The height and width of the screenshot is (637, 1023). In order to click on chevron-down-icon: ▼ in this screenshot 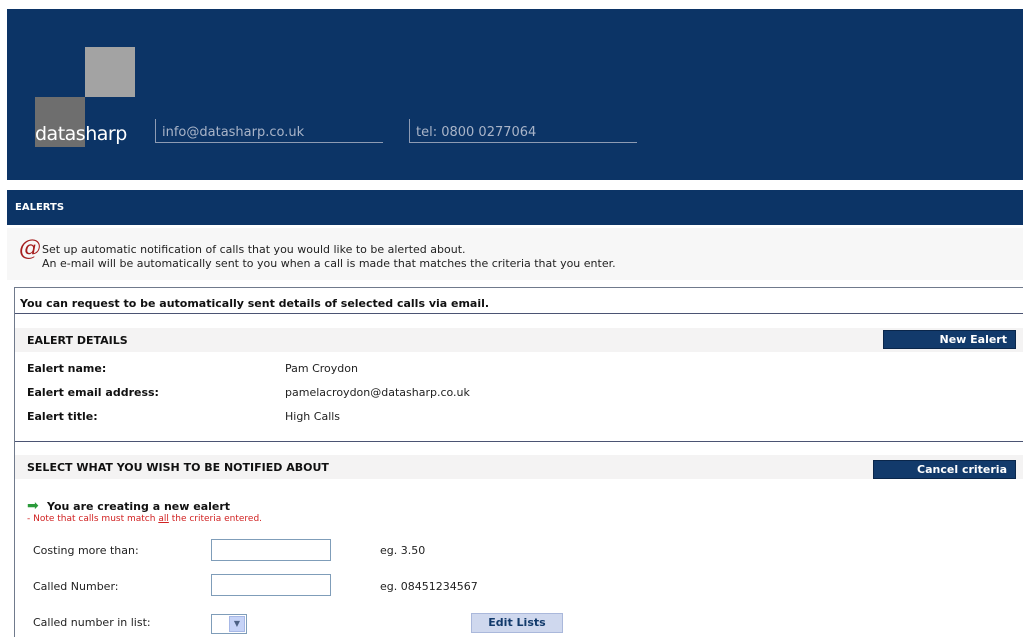, I will do `click(237, 624)`.